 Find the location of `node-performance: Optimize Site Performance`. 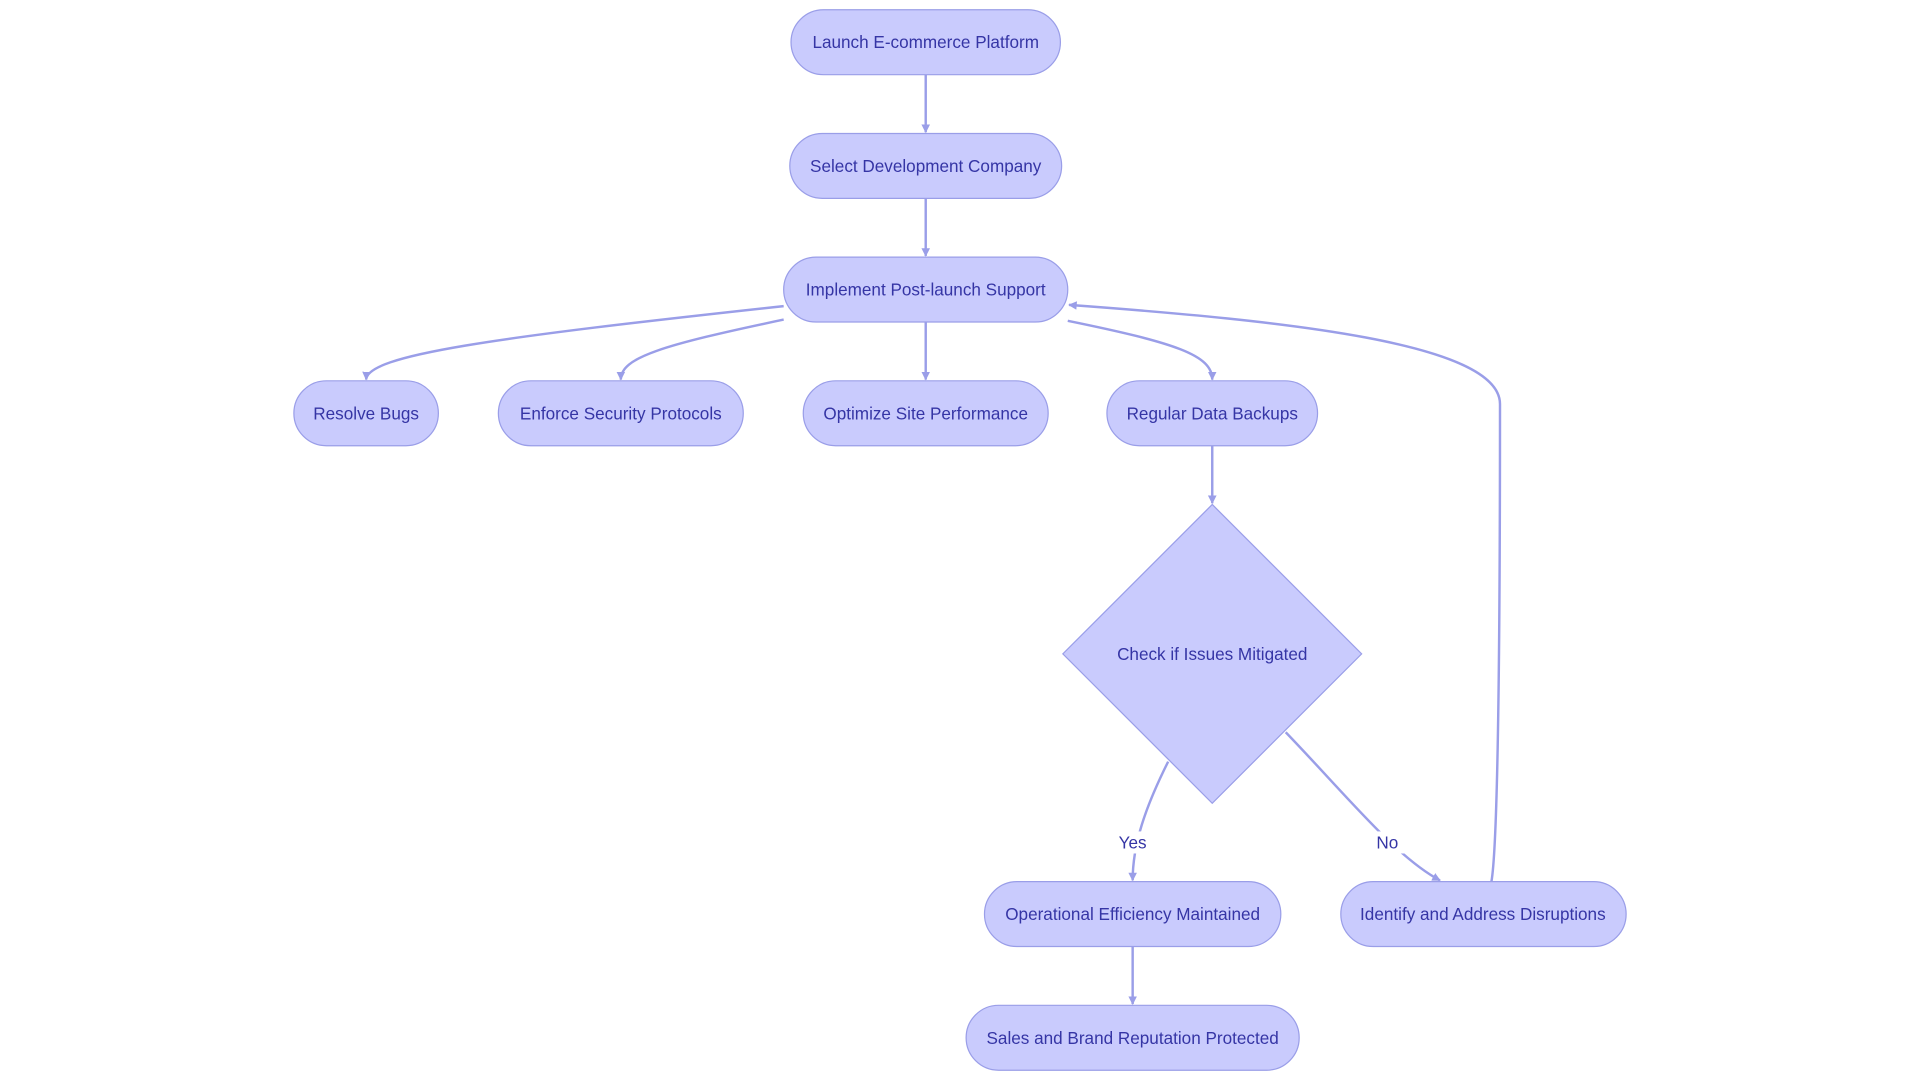

node-performance: Optimize Site Performance is located at coordinates (925, 413).